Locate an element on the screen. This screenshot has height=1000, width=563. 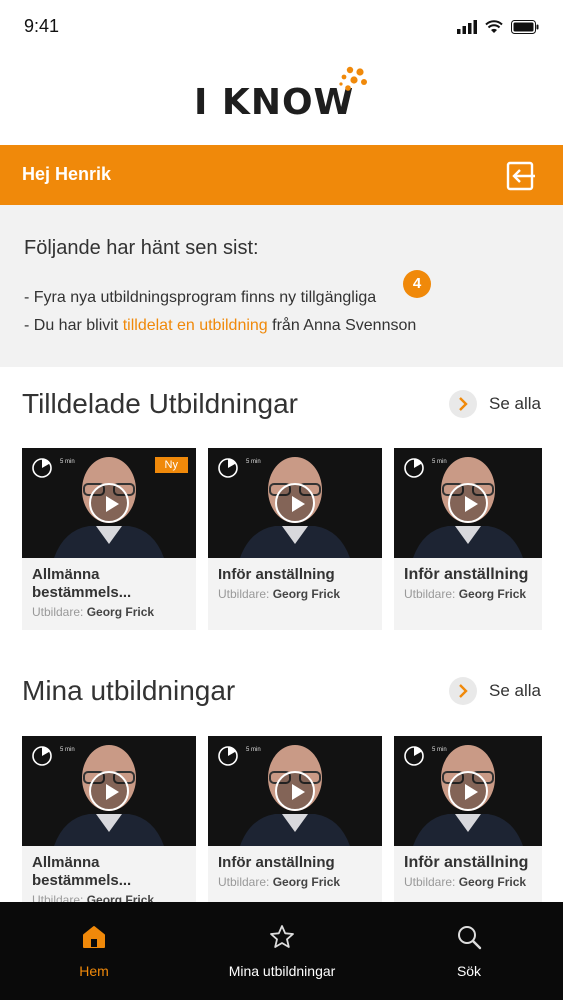
assigned-section-header: Tilldelade Utbildningar Se alla is located at coordinates (281, 408).